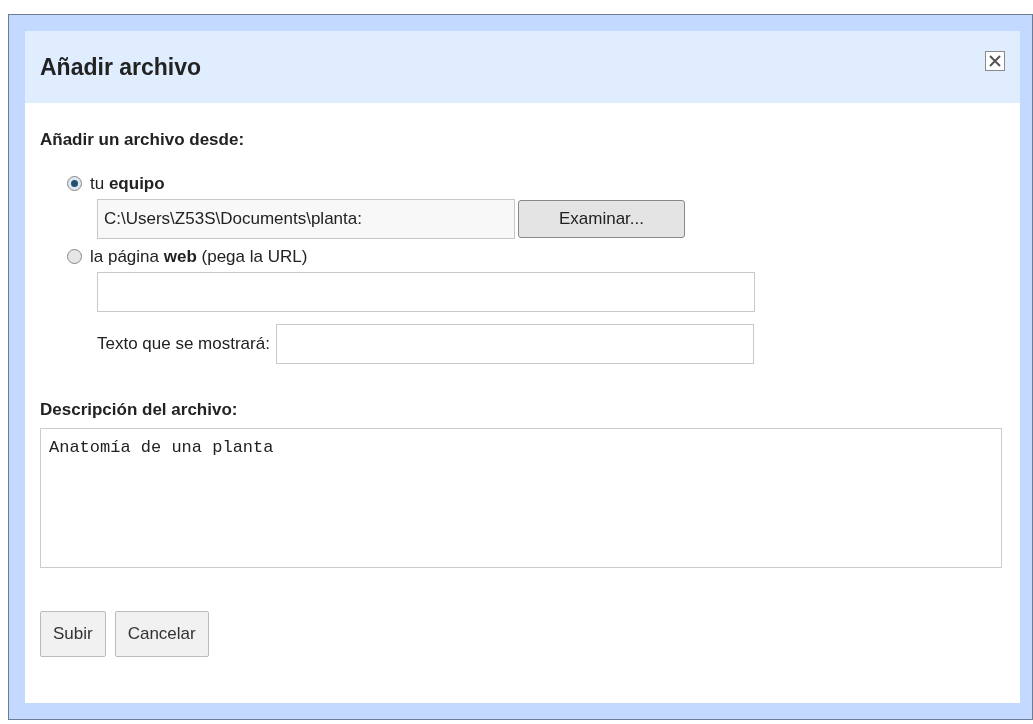 The image size is (1033, 724). Describe the element at coordinates (127, 183) in the screenshot. I see `radio-label: tu equipo` at that location.